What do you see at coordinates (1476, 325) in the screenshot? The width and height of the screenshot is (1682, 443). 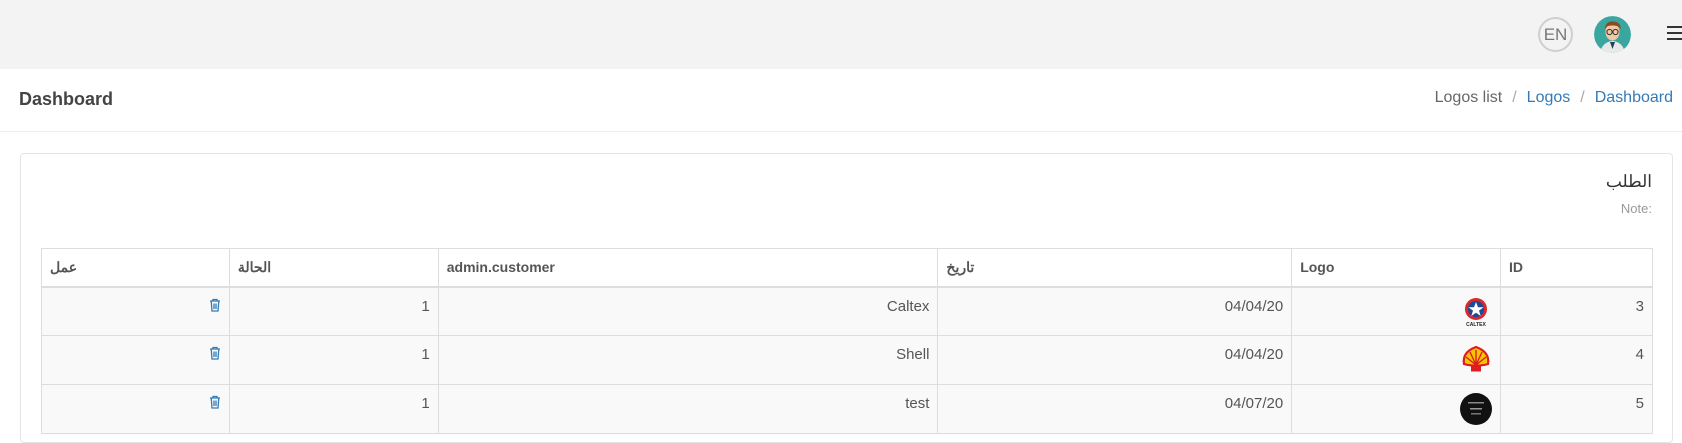 I see `svg-text: CALTEX` at bounding box center [1476, 325].